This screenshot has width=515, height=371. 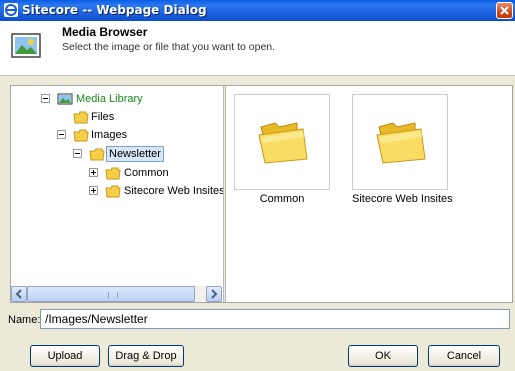 What do you see at coordinates (402, 199) in the screenshot?
I see `thumbnail-label: Sitecore Web Insites` at bounding box center [402, 199].